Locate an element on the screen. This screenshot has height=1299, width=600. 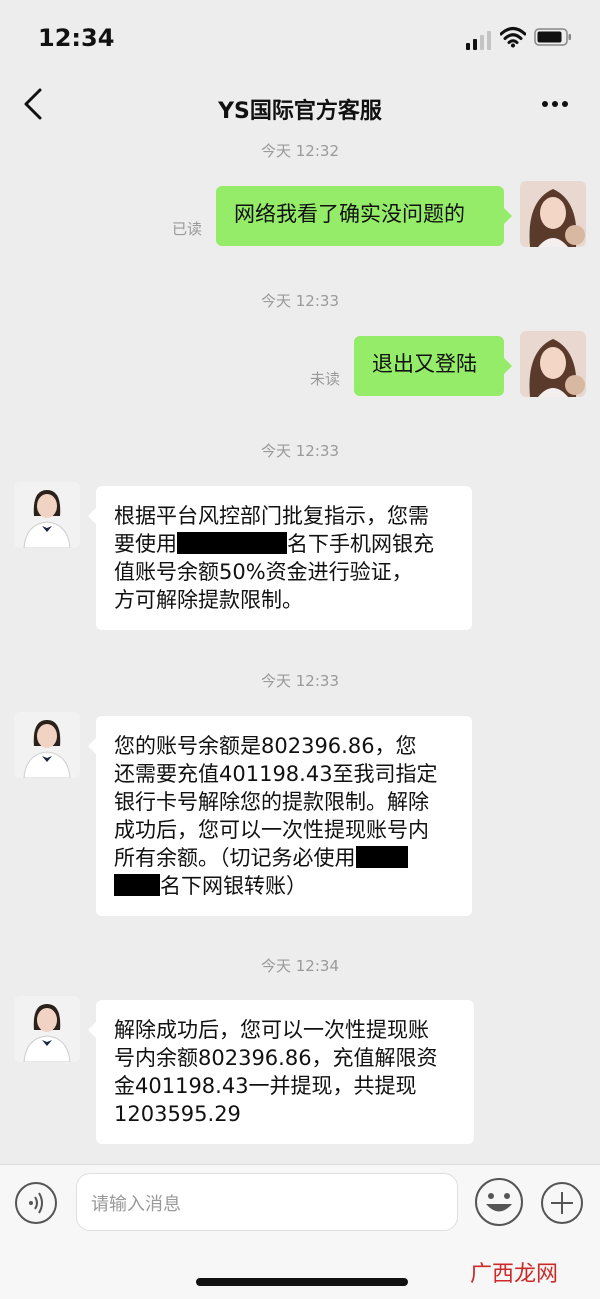
emoji-icon is located at coordinates (499, 1202).